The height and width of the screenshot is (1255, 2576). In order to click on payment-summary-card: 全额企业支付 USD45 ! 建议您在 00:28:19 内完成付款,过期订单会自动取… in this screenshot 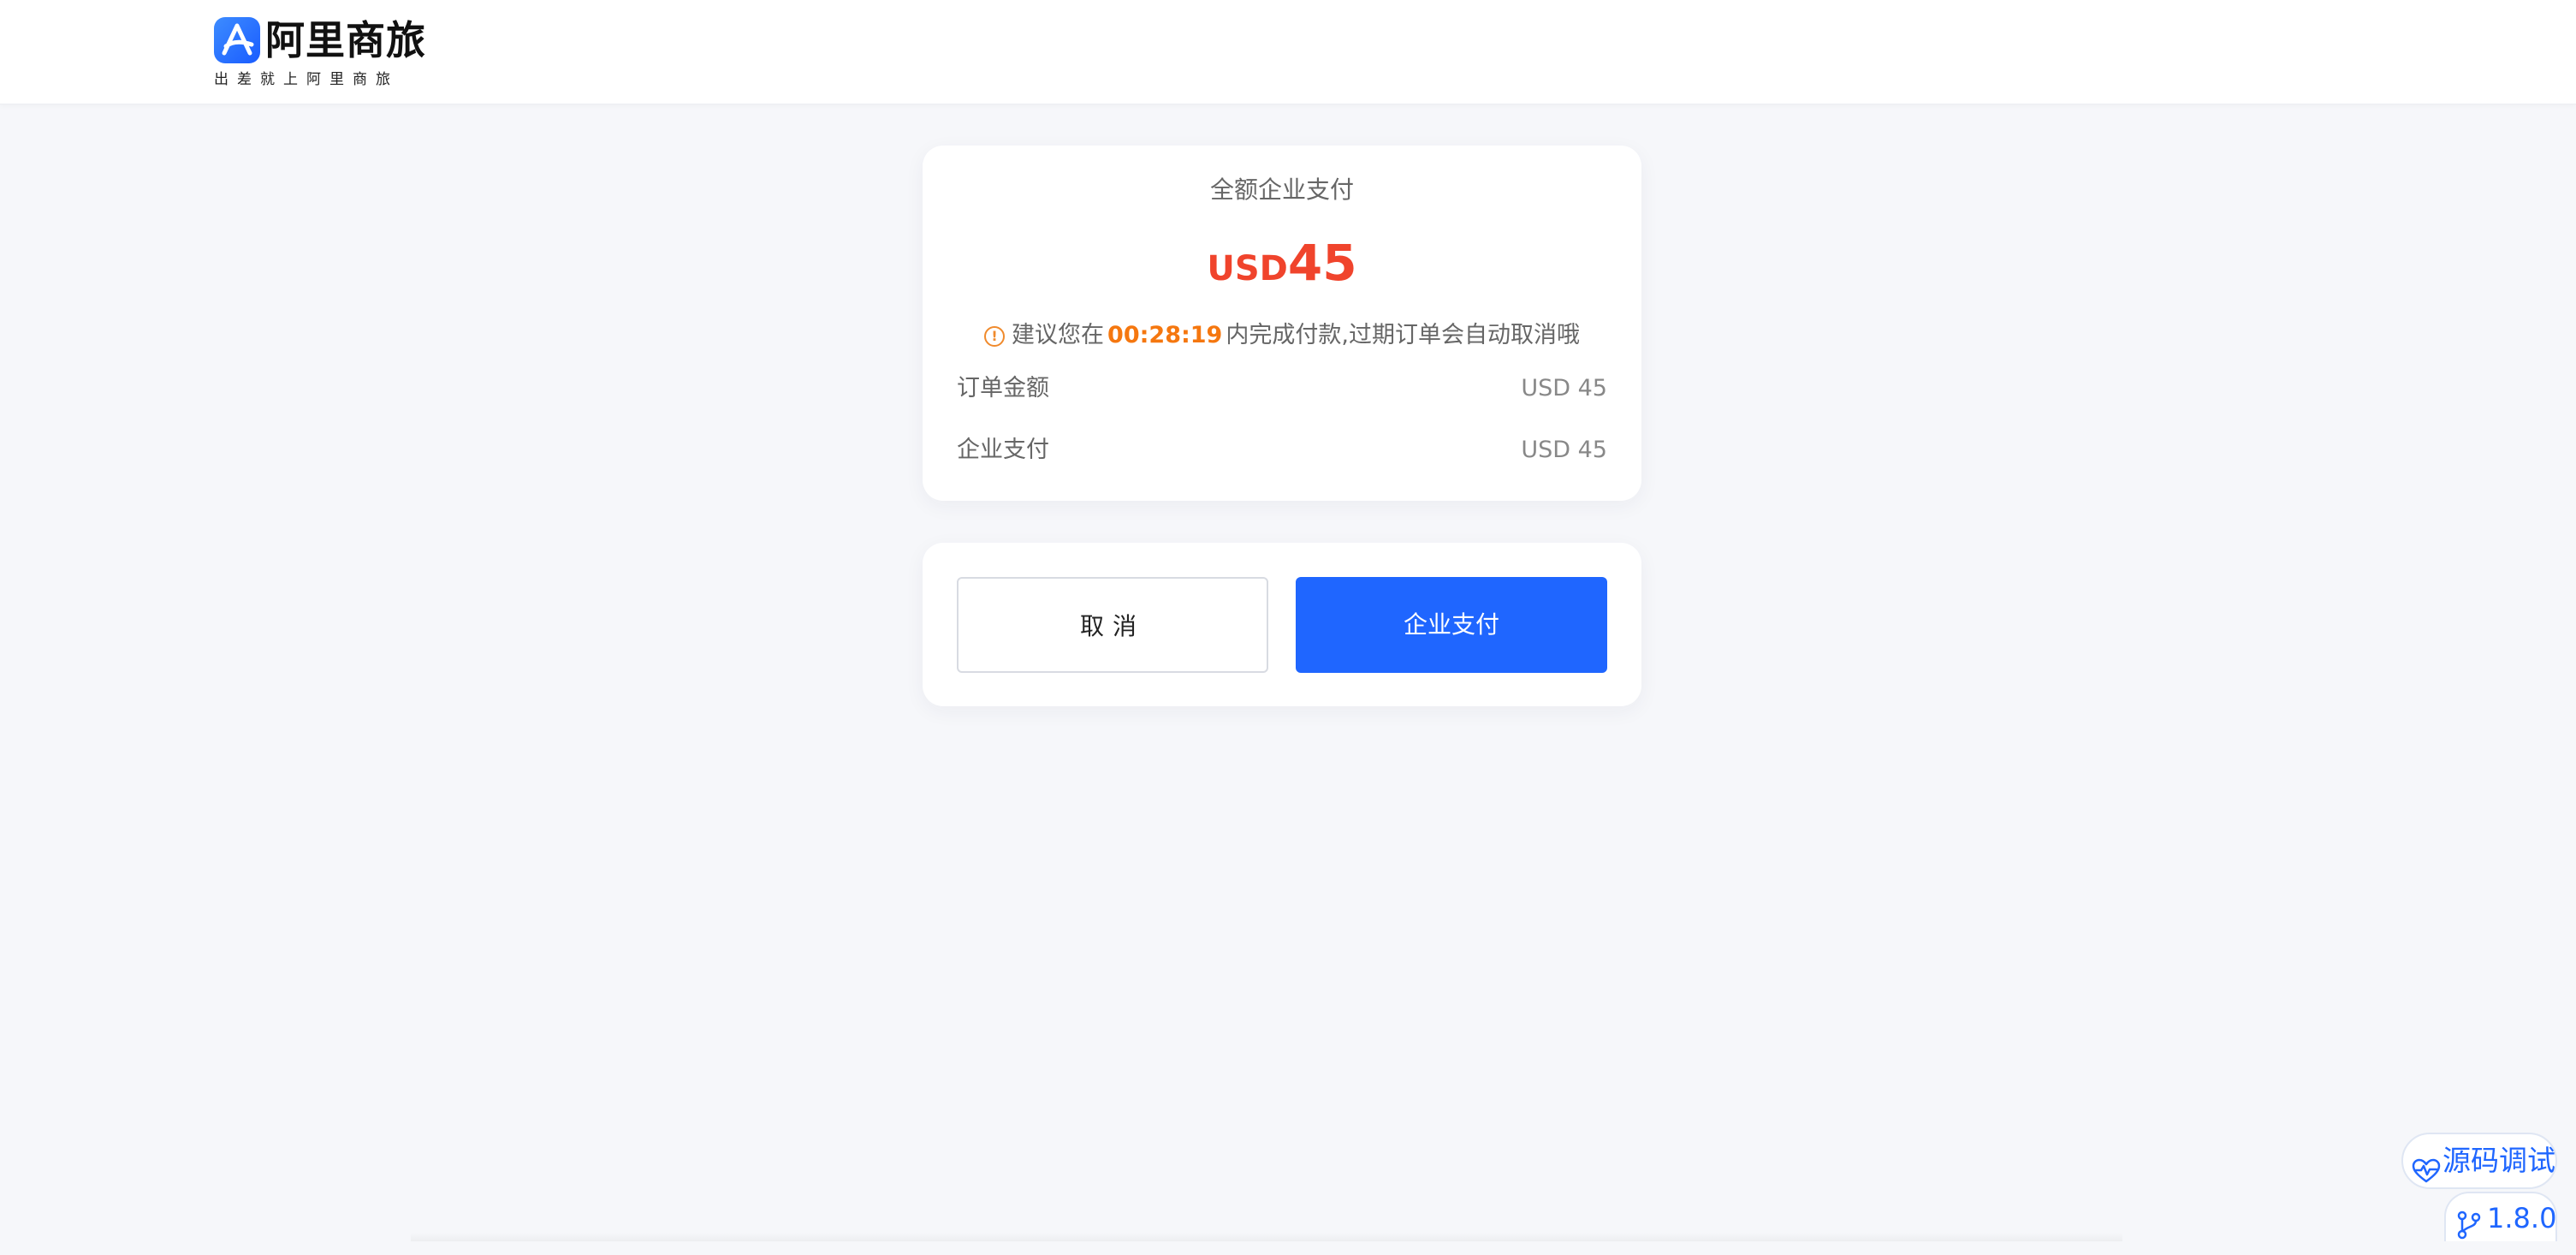, I will do `click(1282, 323)`.